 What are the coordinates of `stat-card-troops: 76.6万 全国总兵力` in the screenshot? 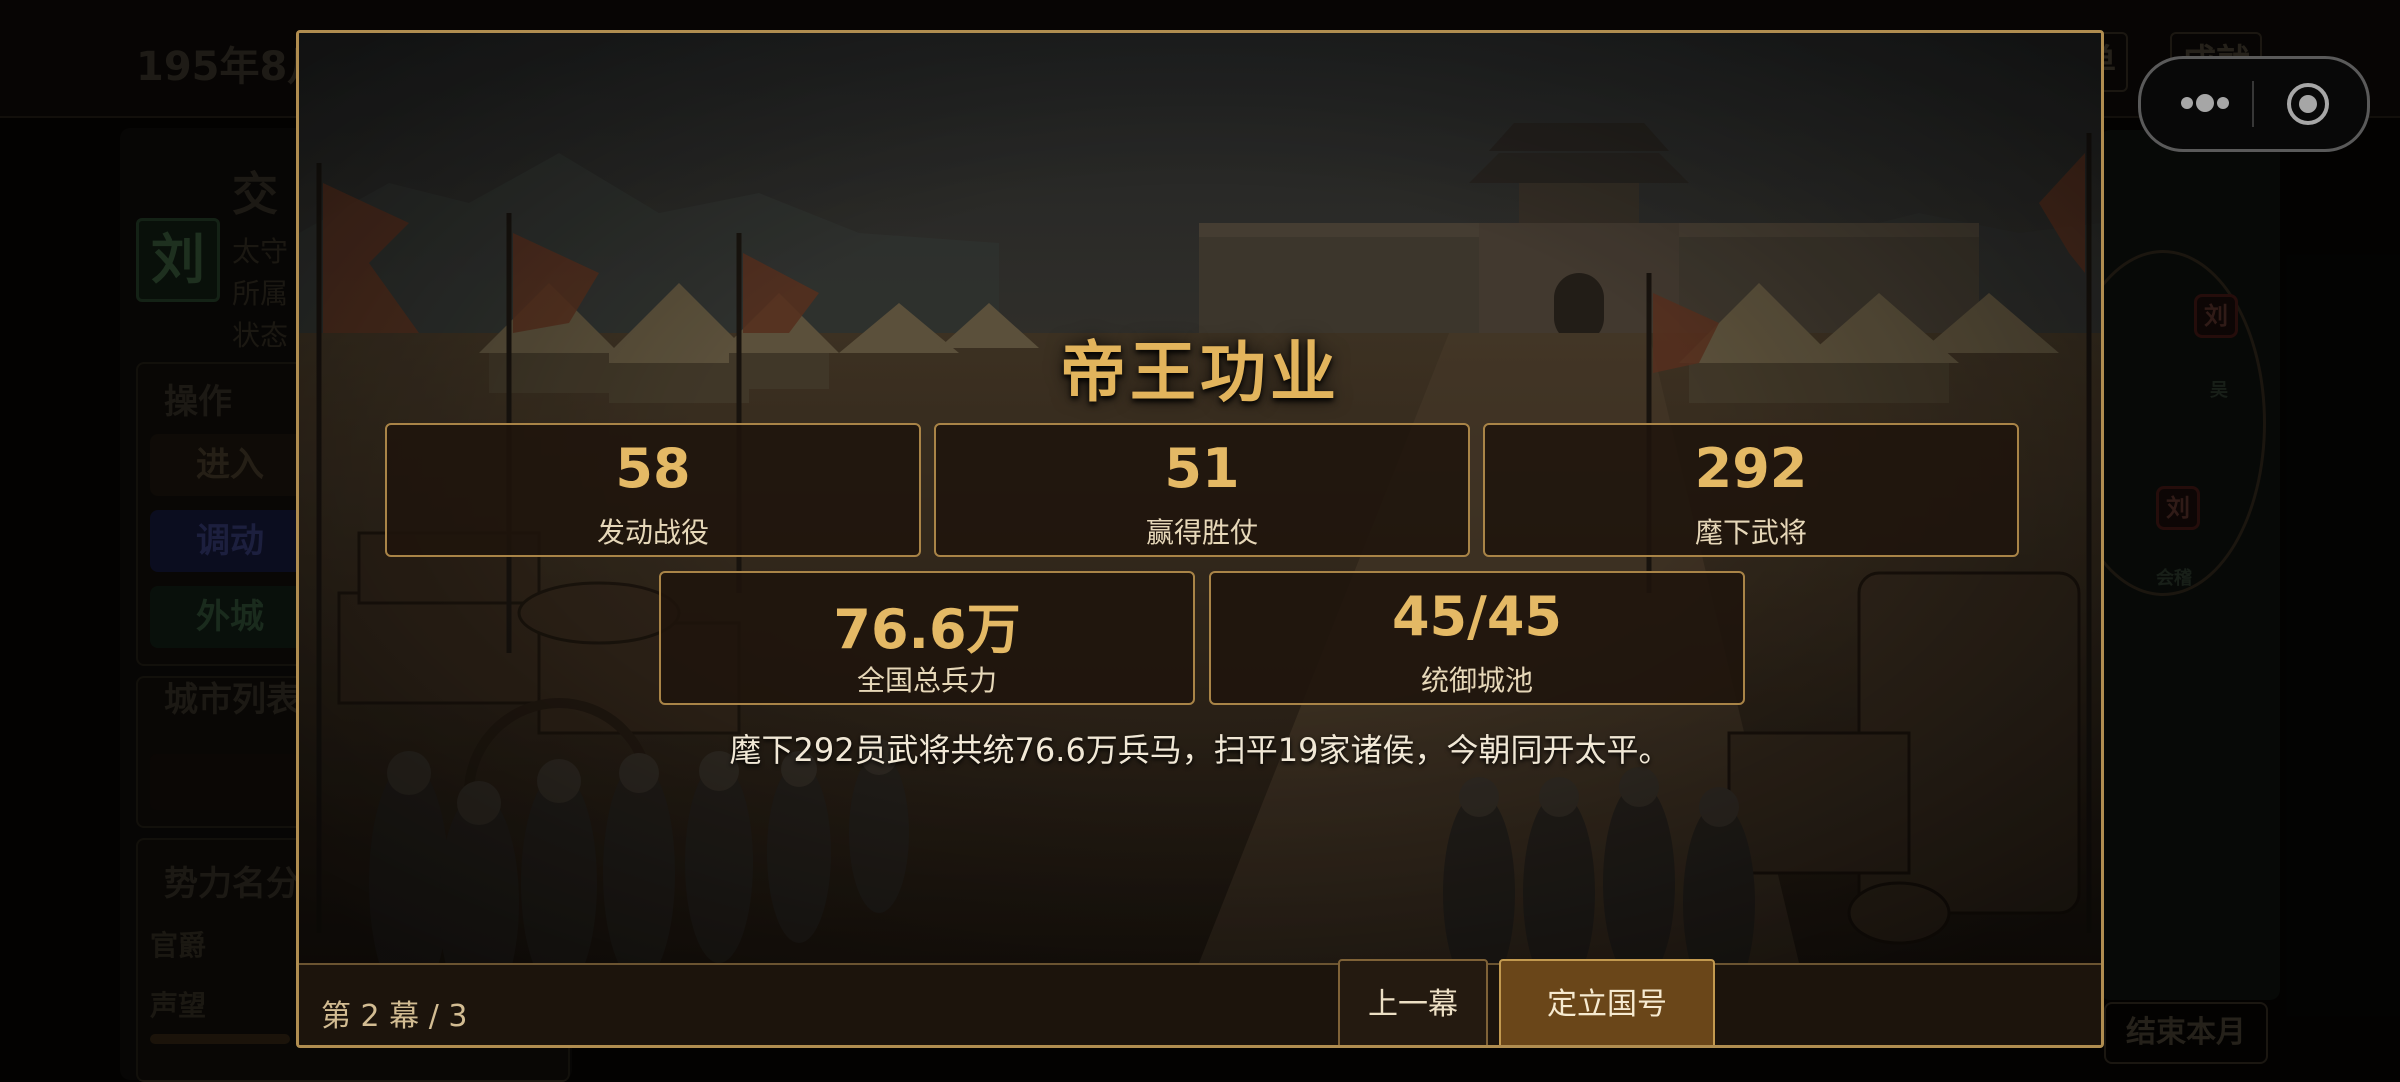 It's located at (927, 638).